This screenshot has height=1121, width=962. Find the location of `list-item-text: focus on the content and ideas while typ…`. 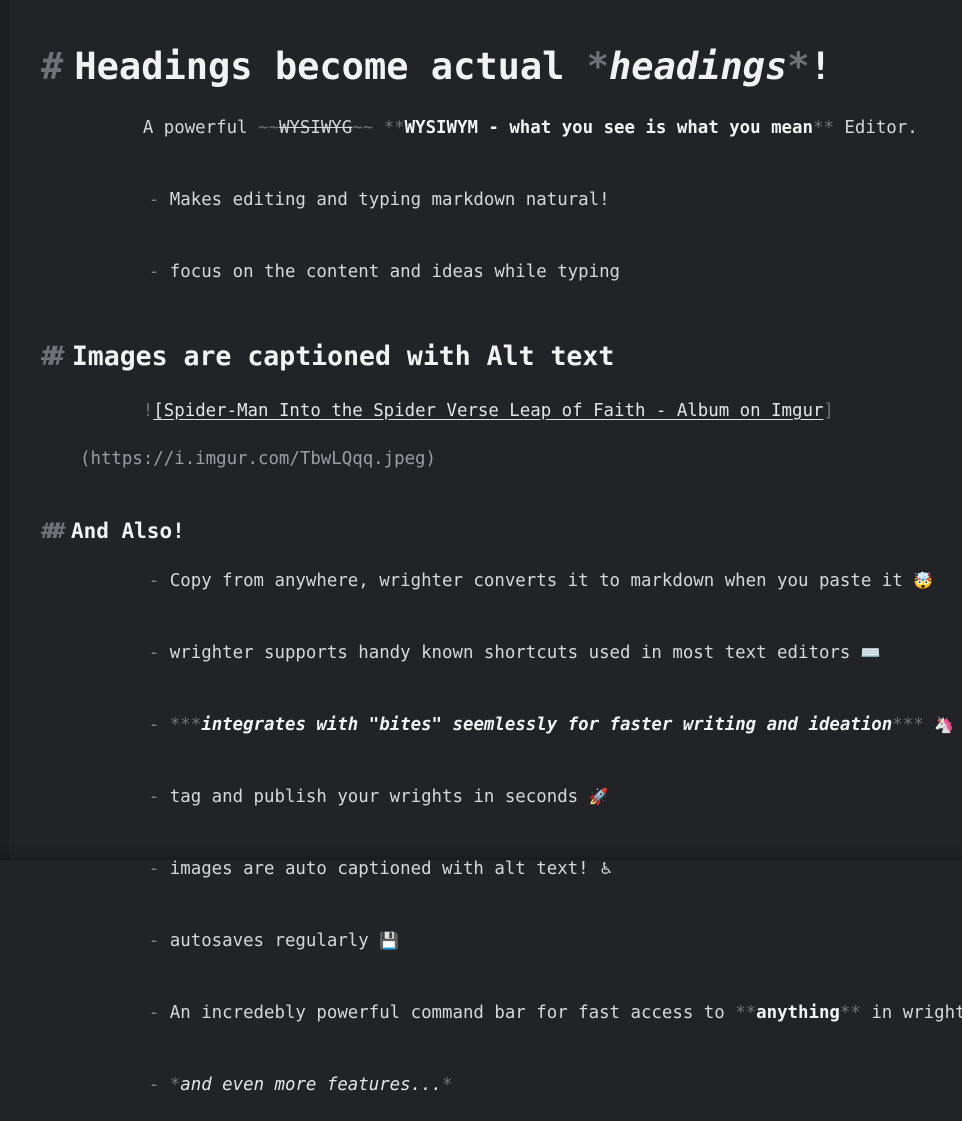

list-item-text: focus on the content and ideas while typ… is located at coordinates (395, 272).